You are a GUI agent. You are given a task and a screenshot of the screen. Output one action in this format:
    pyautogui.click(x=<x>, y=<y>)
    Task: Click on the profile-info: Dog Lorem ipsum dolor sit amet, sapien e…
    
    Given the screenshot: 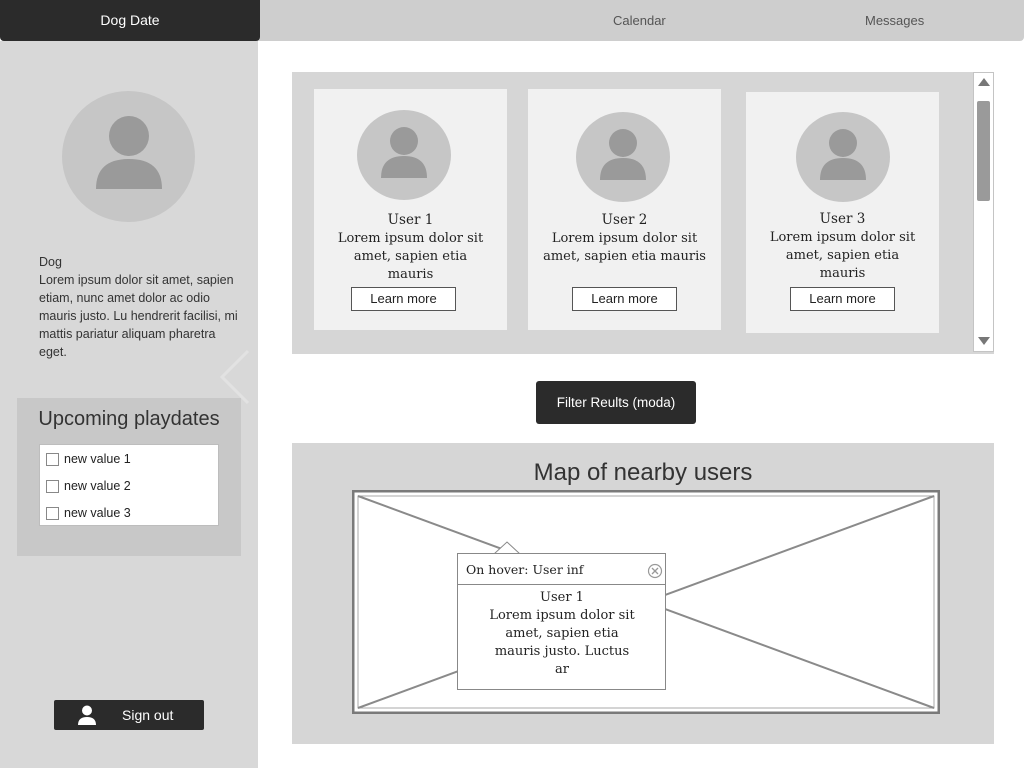 What is the action you would take?
    pyautogui.click(x=139, y=307)
    